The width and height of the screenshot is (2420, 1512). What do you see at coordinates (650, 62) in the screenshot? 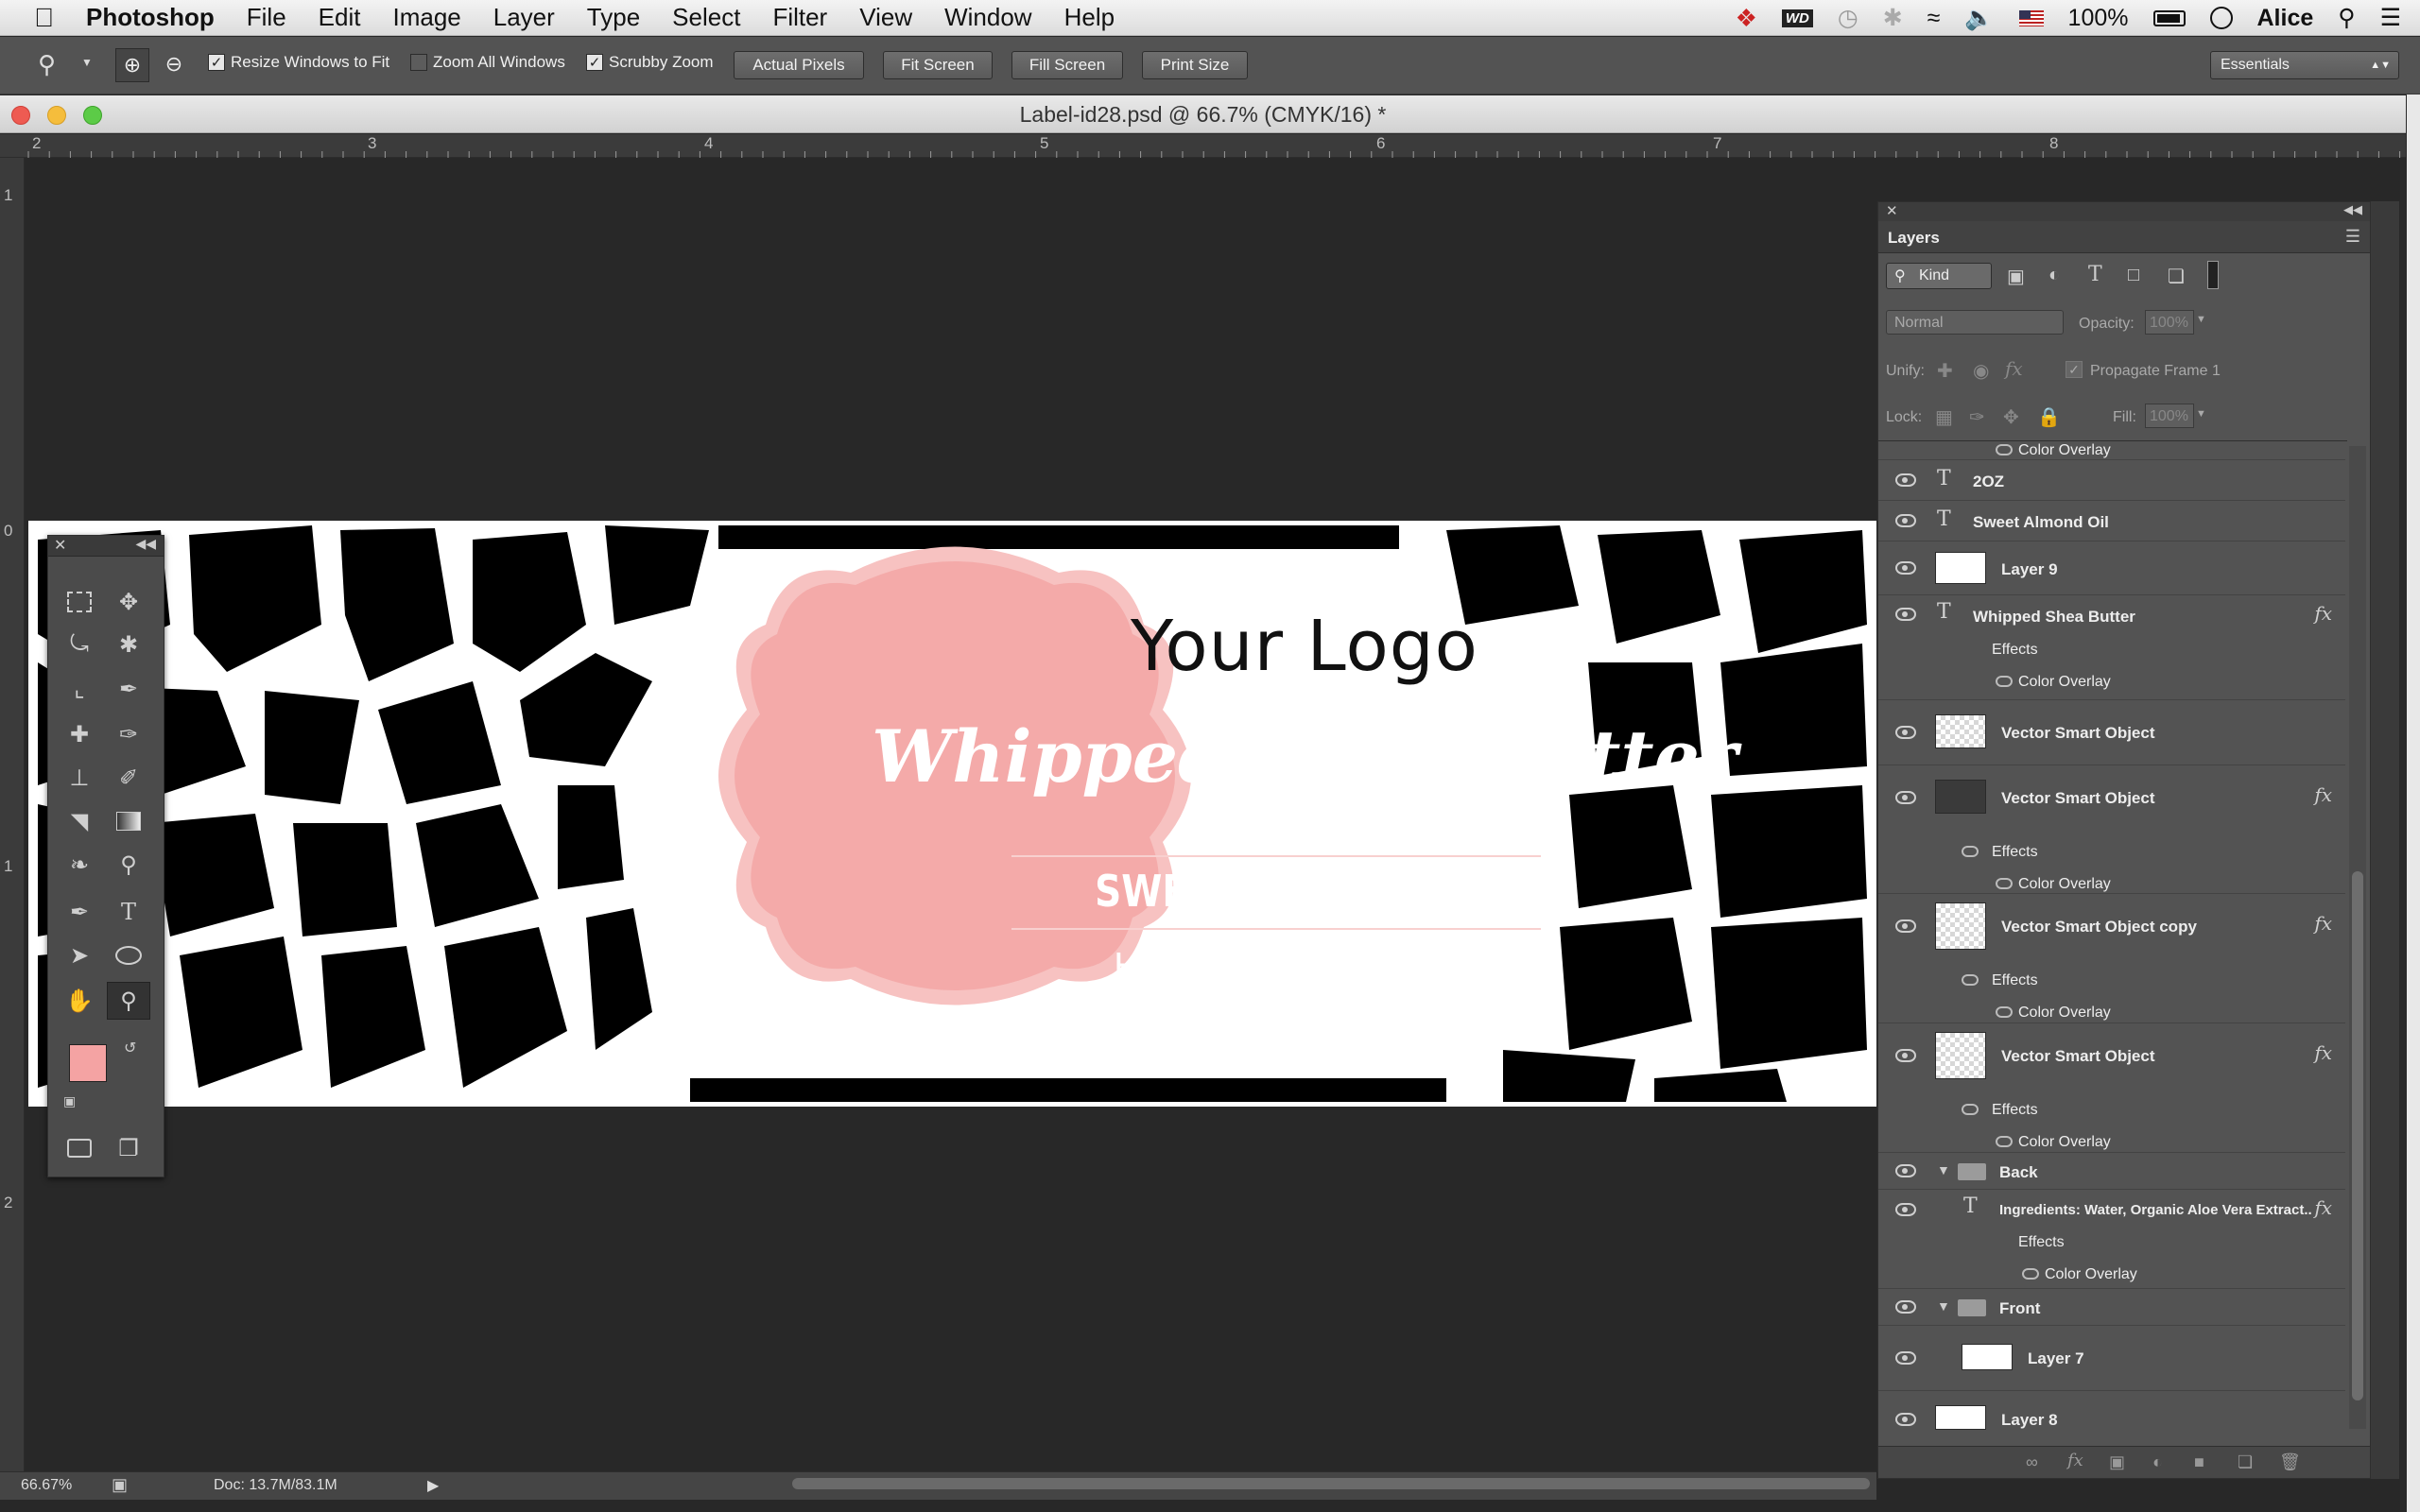
I see `scrubby-zoom-checkbox: ✓ Scrubby Zoom` at bounding box center [650, 62].